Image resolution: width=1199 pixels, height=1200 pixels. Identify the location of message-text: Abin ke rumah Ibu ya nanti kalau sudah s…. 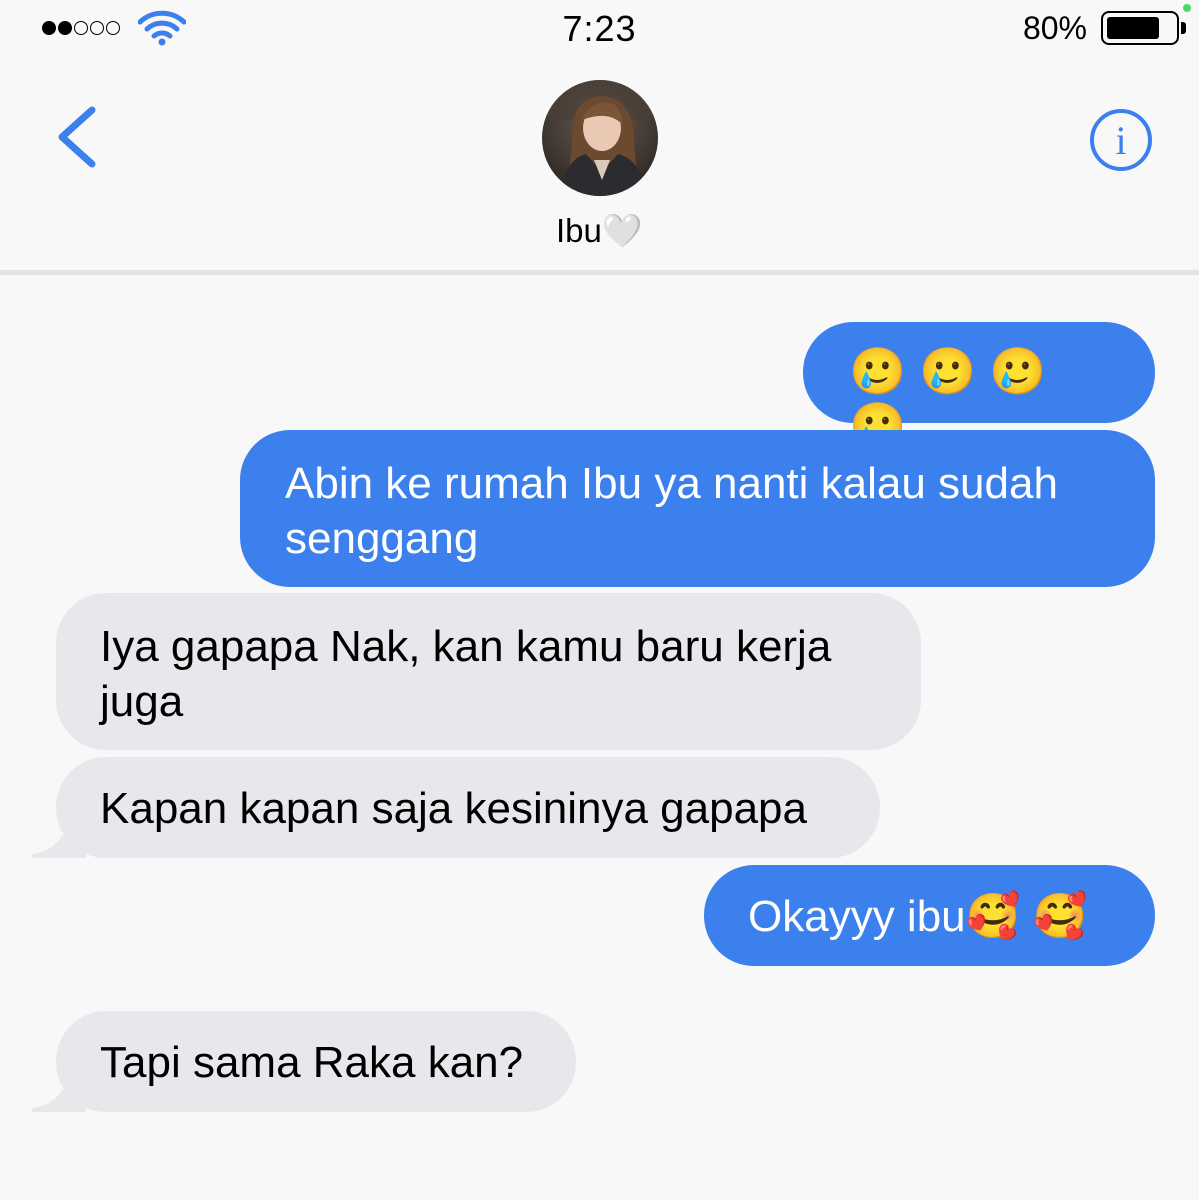
(671, 511).